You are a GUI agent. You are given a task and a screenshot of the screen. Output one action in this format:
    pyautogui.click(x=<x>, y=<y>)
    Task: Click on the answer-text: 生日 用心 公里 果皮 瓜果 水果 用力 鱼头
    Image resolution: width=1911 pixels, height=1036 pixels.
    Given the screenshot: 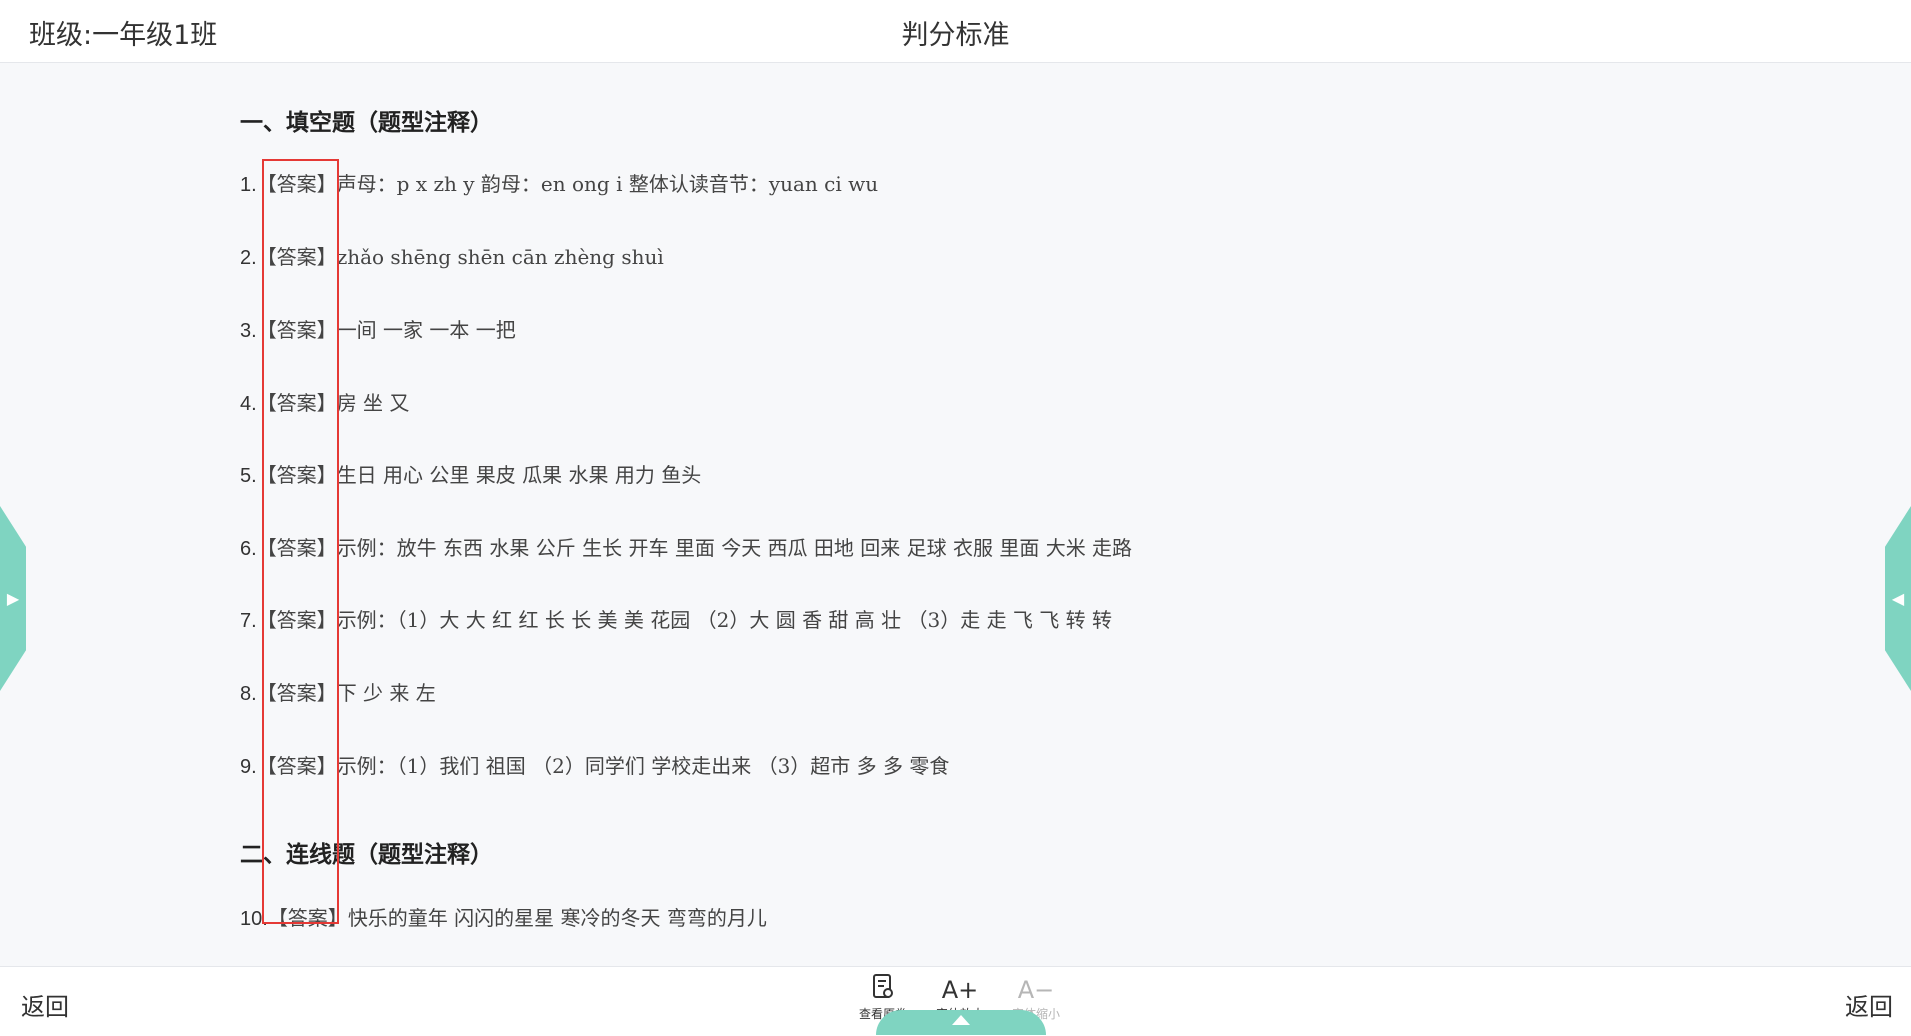 What is the action you would take?
    pyautogui.click(x=519, y=475)
    